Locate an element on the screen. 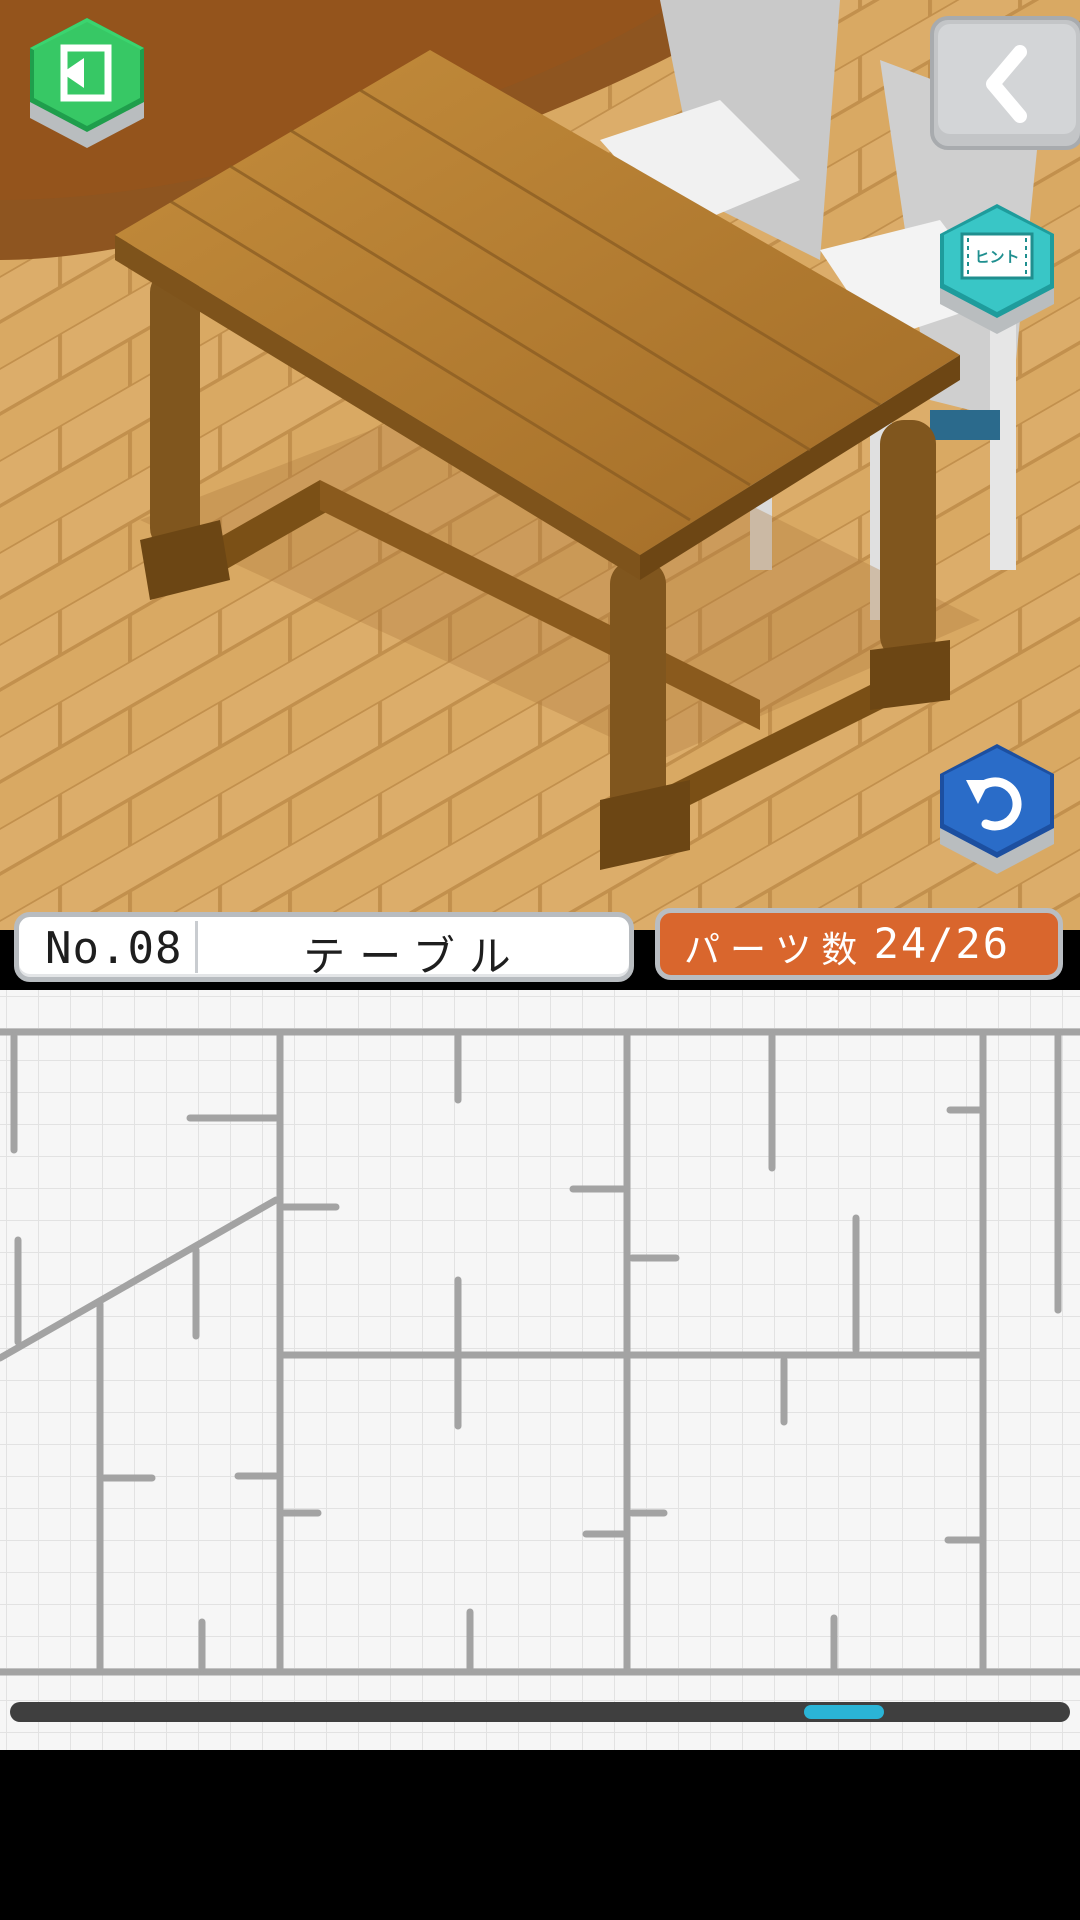 The height and width of the screenshot is (1920, 1080). part-diagonal is located at coordinates (140, 1279).